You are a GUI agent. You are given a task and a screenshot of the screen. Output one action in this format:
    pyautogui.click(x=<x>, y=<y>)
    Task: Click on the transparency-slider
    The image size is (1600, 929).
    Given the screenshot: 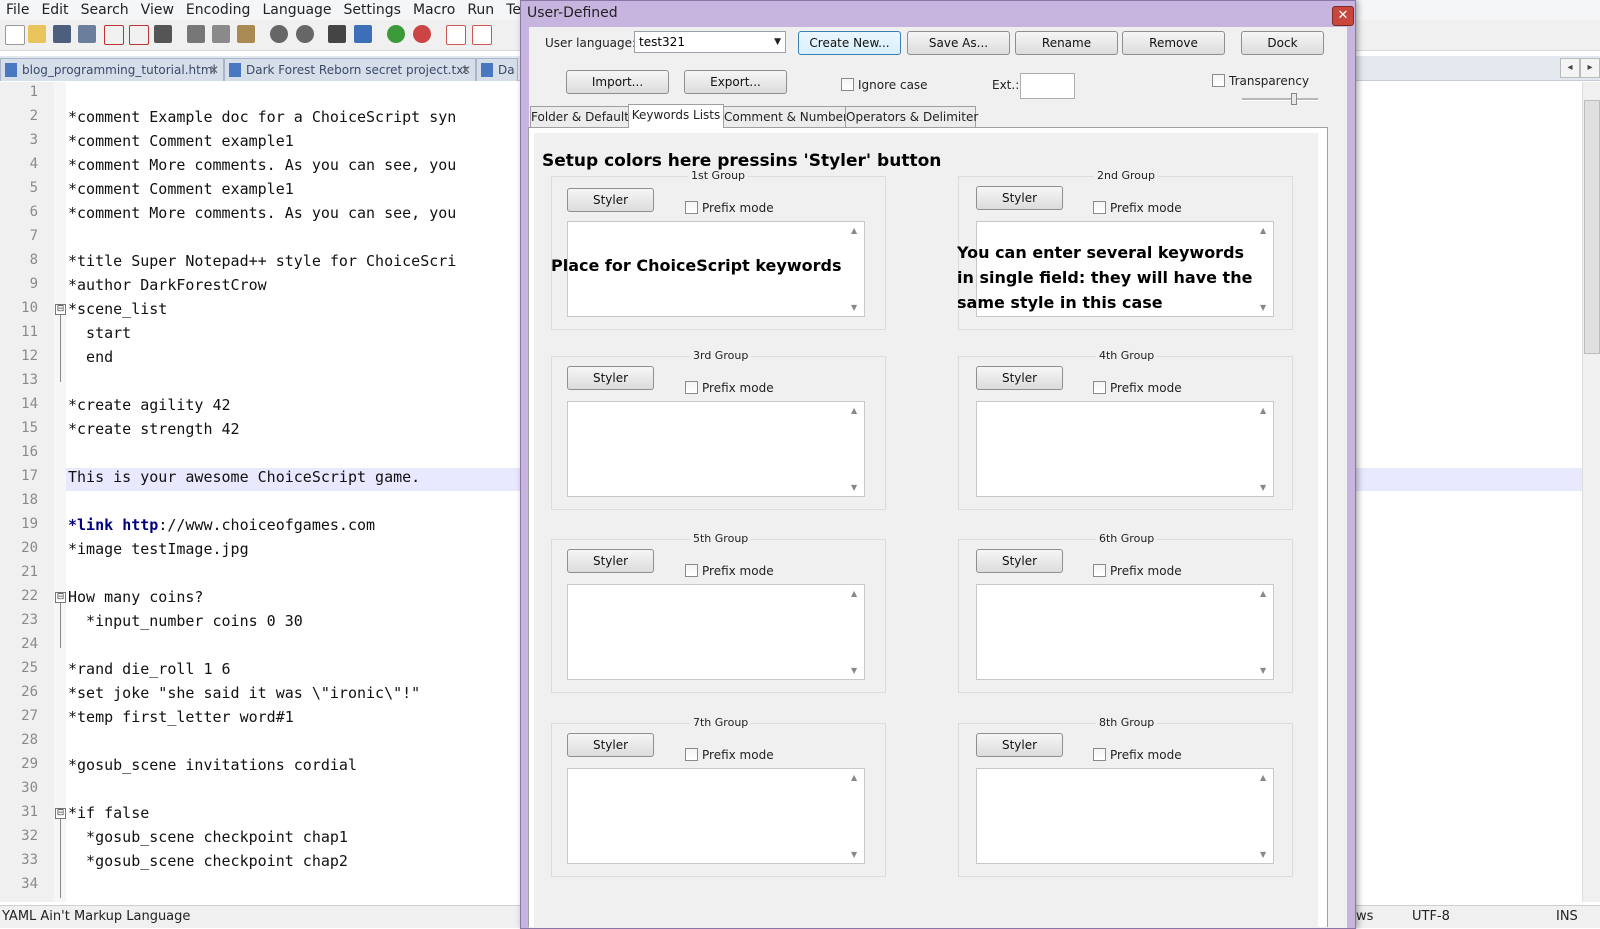 What is the action you would take?
    pyautogui.click(x=1280, y=99)
    